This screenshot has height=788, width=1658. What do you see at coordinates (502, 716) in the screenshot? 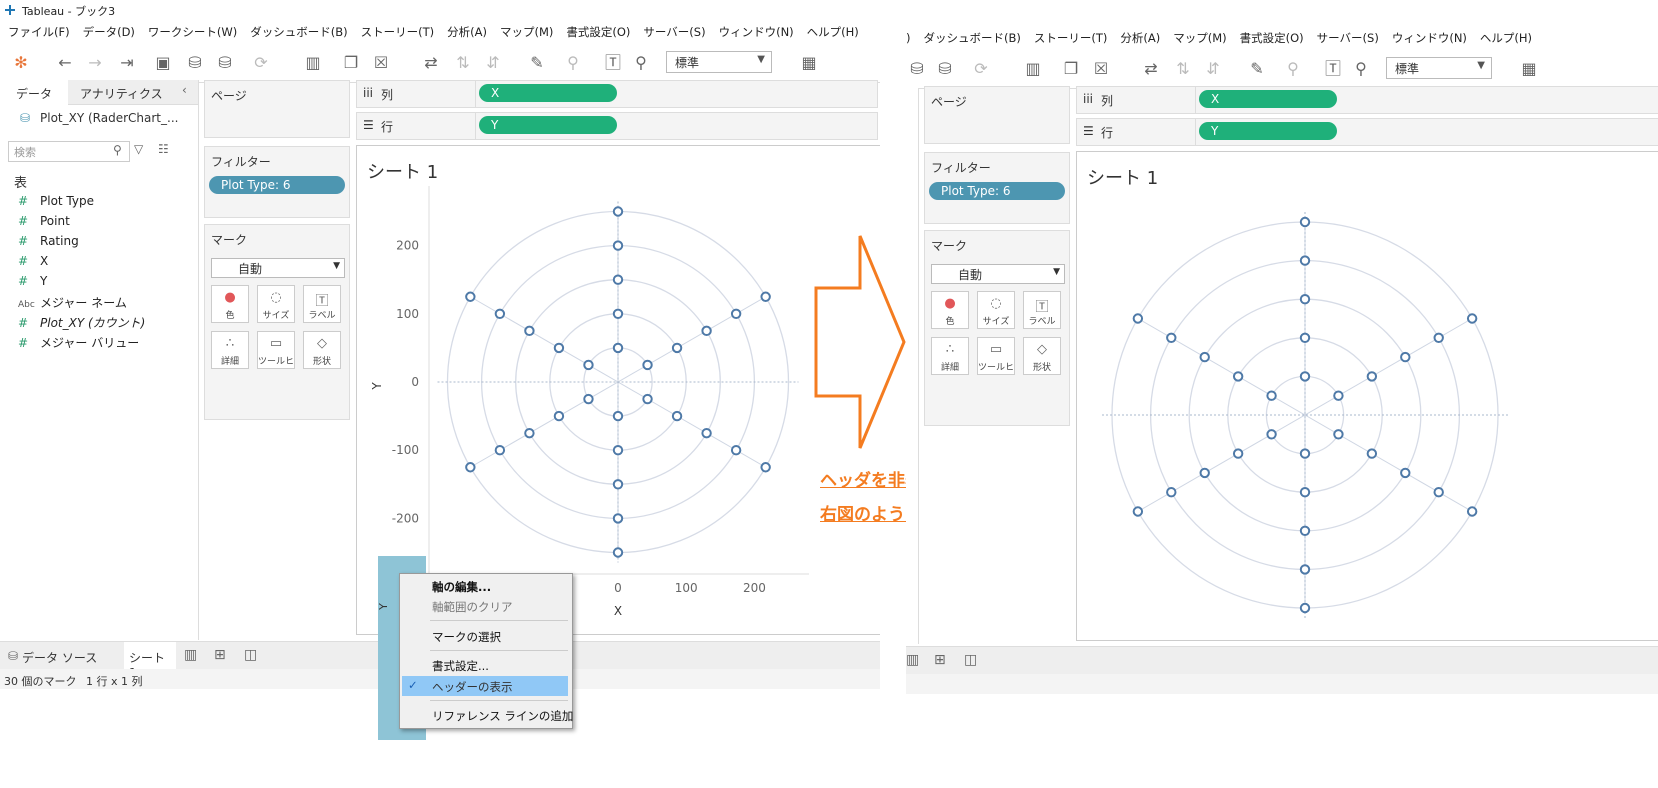
I see `menu-add-reference-line: リファレンス ラインの追加` at bounding box center [502, 716].